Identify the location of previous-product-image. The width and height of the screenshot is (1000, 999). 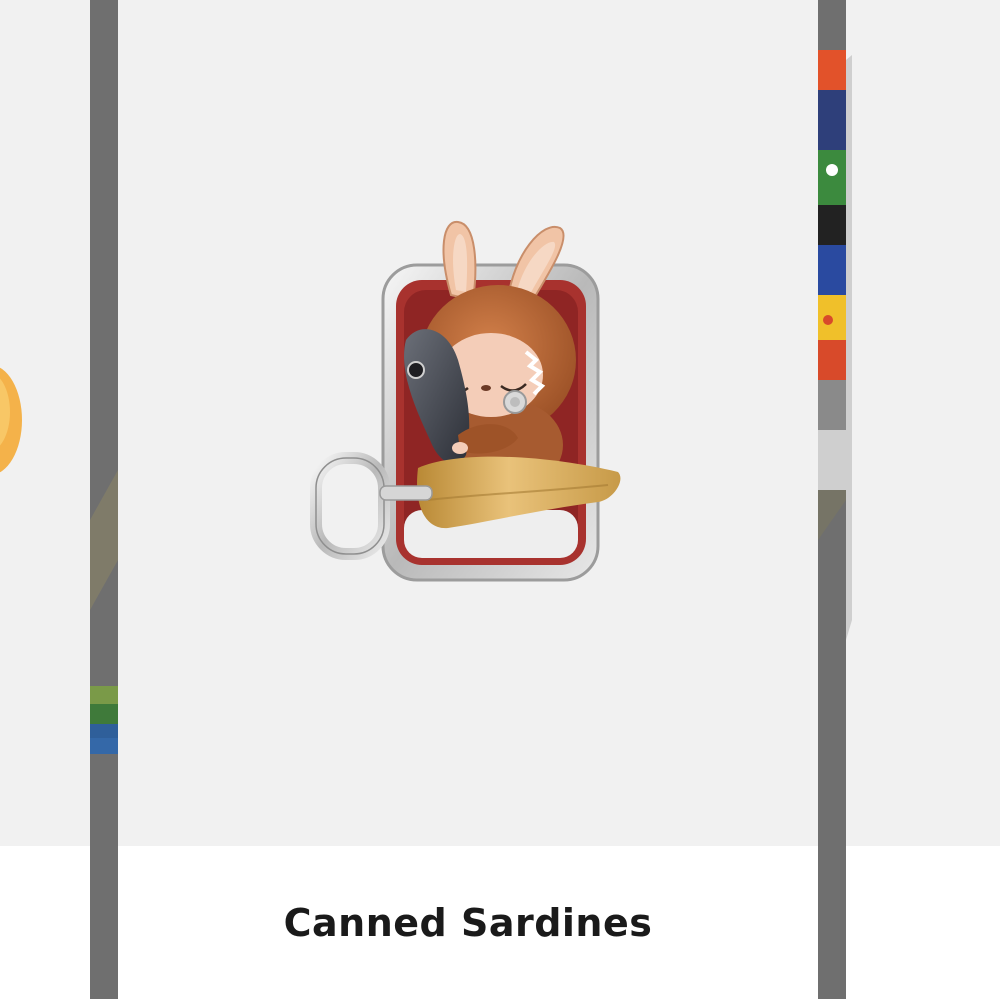
(45, 423).